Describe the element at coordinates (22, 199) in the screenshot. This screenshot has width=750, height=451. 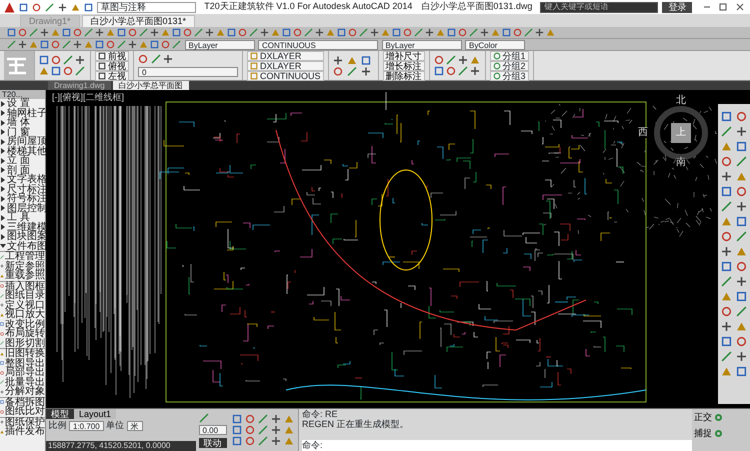
I see `menu-item: 符号标注` at that location.